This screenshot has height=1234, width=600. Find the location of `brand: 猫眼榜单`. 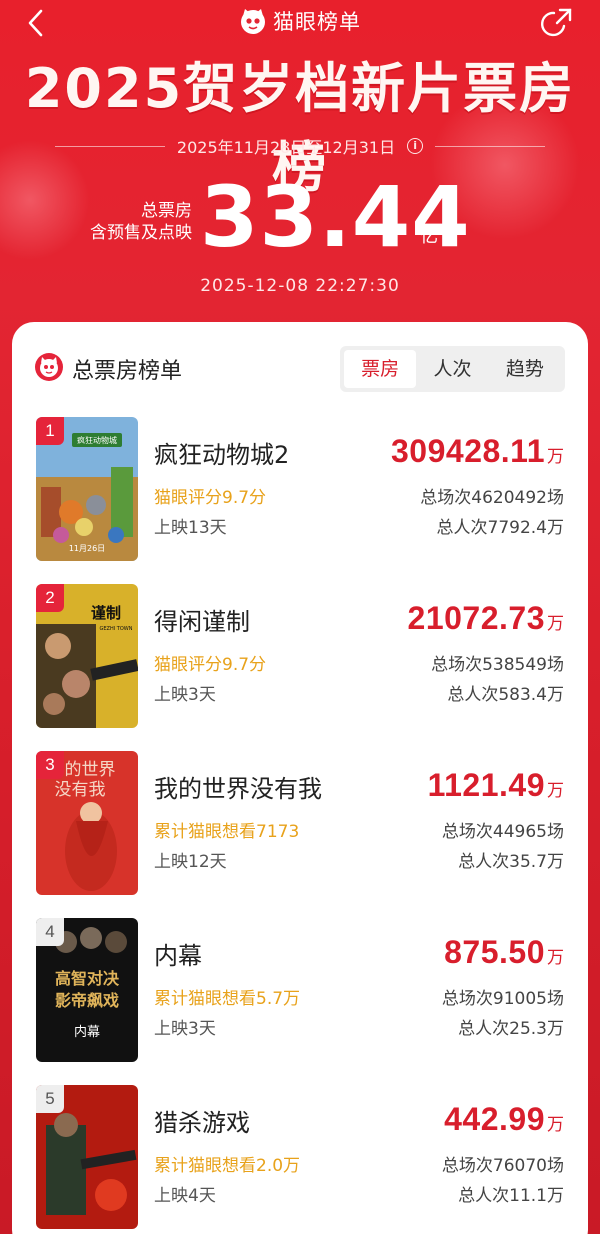

brand: 猫眼榜单 is located at coordinates (300, 21).